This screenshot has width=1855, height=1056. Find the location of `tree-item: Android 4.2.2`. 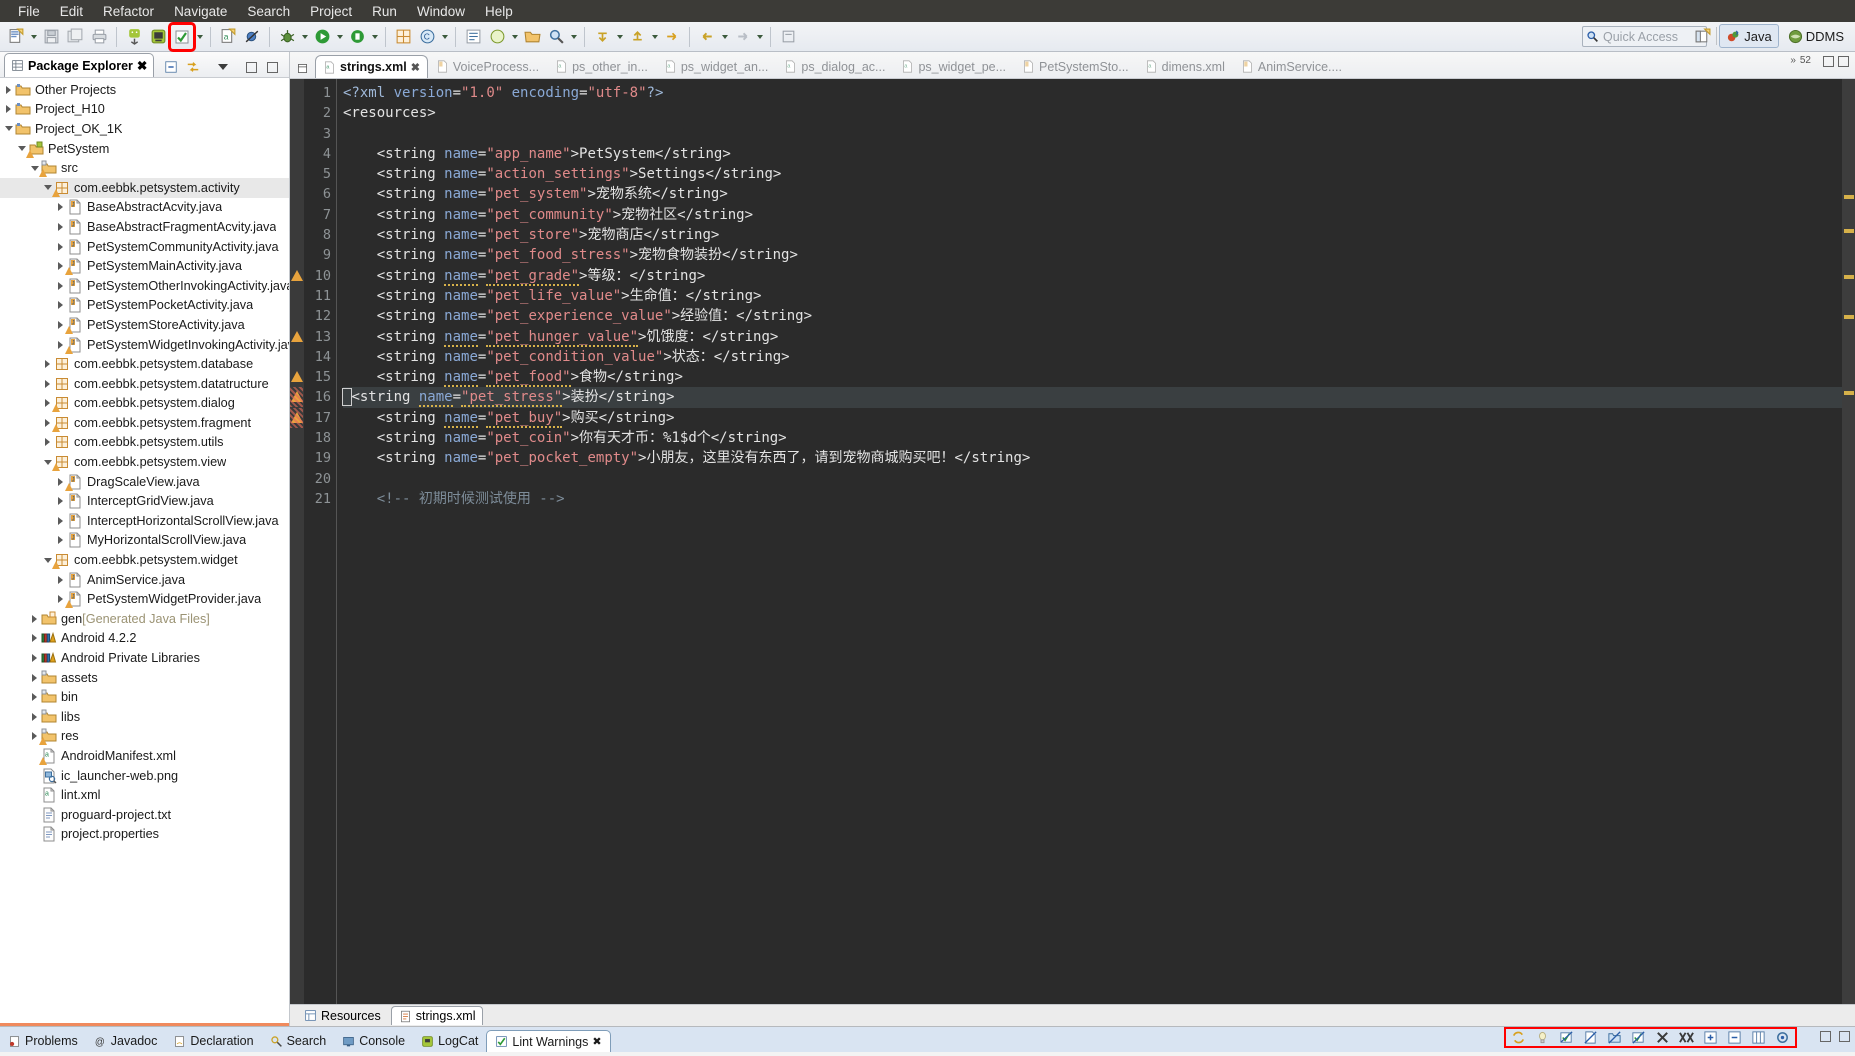

tree-item: Android 4.2.2 is located at coordinates (144, 639).